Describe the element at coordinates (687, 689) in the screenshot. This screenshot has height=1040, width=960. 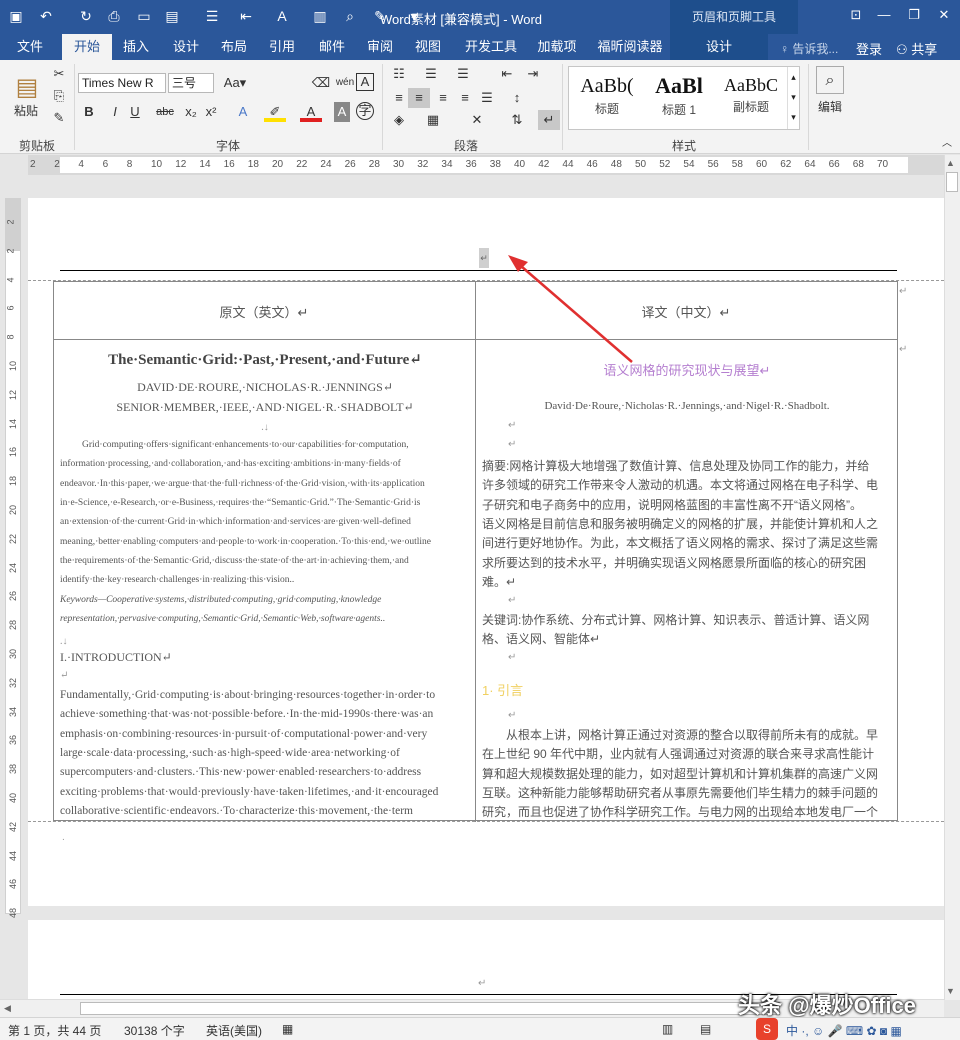
I see `cn-intro-heading: 1· 引言` at that location.